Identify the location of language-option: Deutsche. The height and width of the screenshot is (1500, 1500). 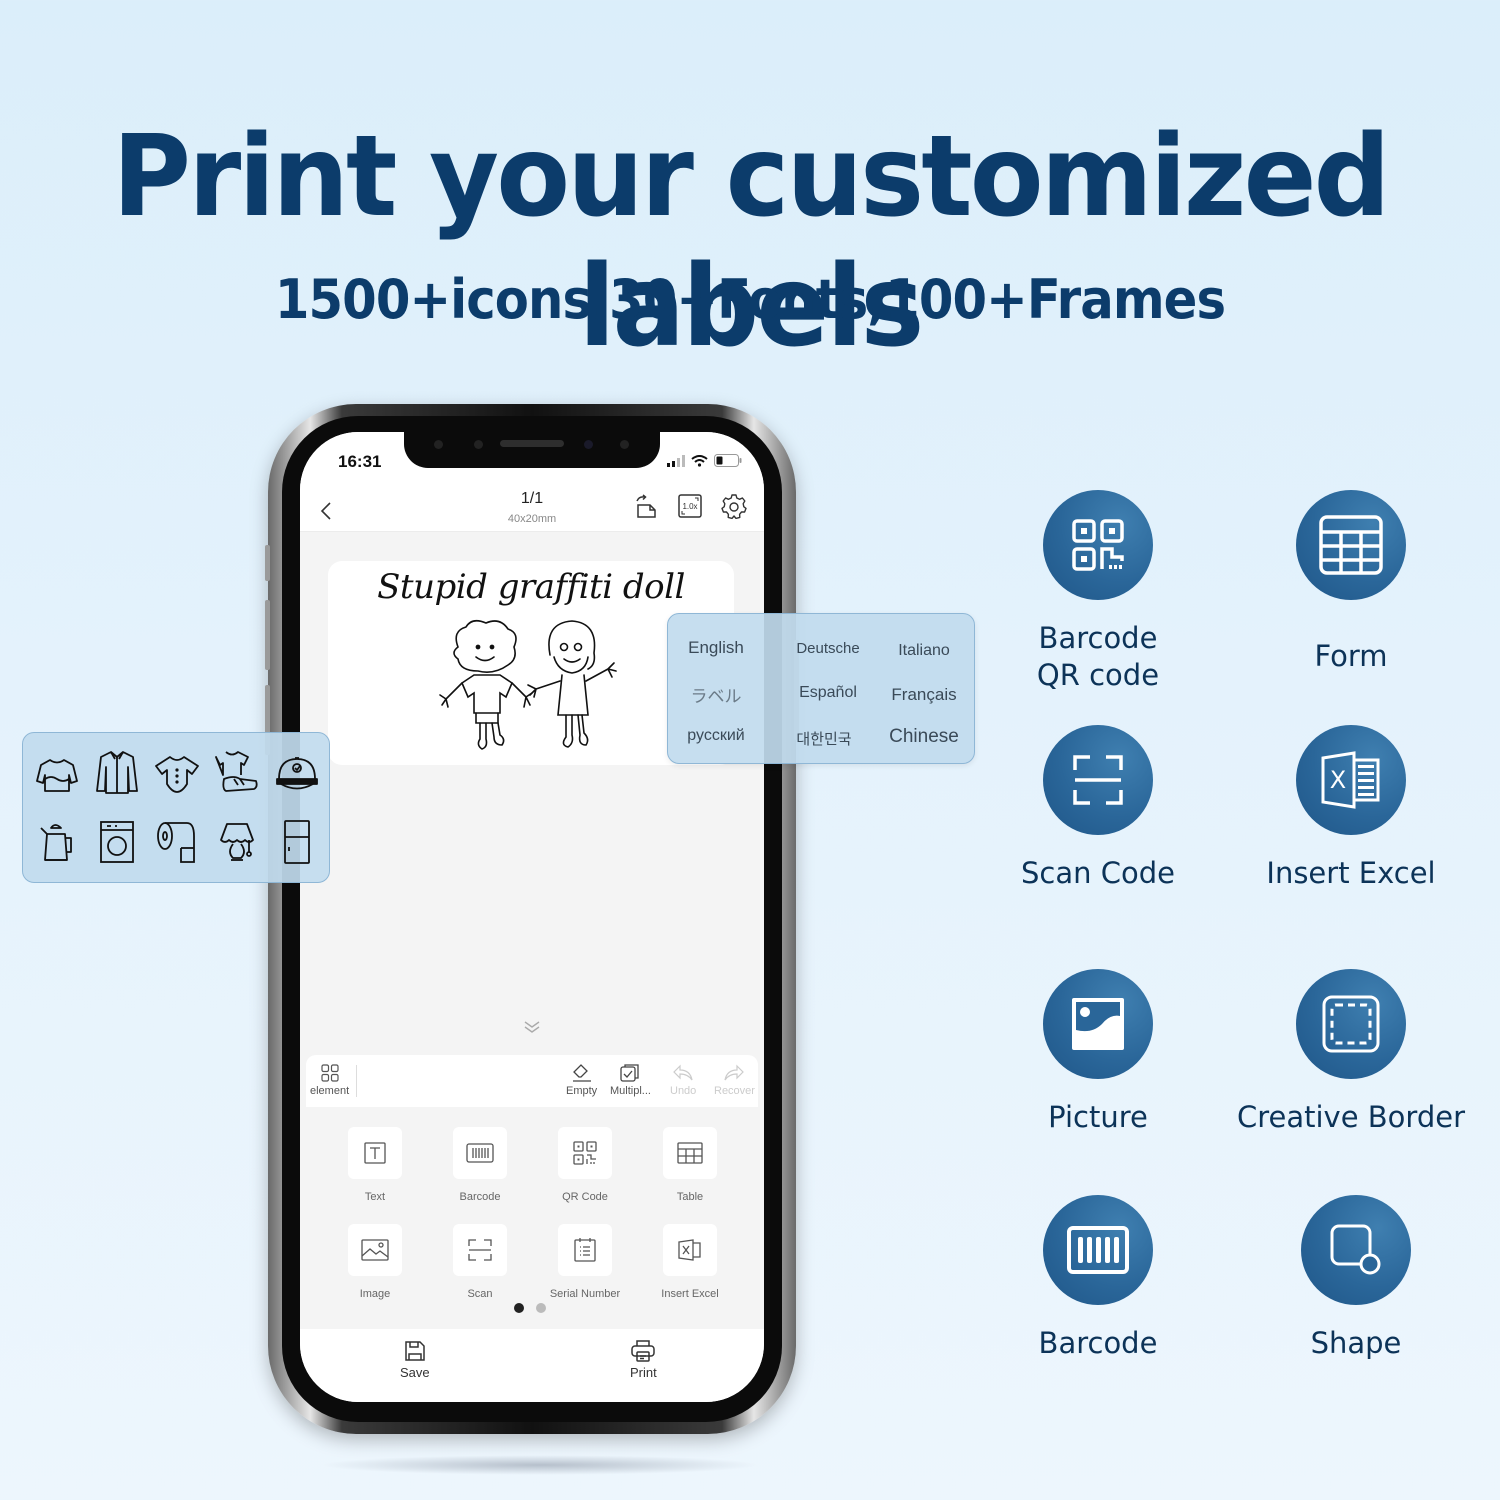
(828, 648).